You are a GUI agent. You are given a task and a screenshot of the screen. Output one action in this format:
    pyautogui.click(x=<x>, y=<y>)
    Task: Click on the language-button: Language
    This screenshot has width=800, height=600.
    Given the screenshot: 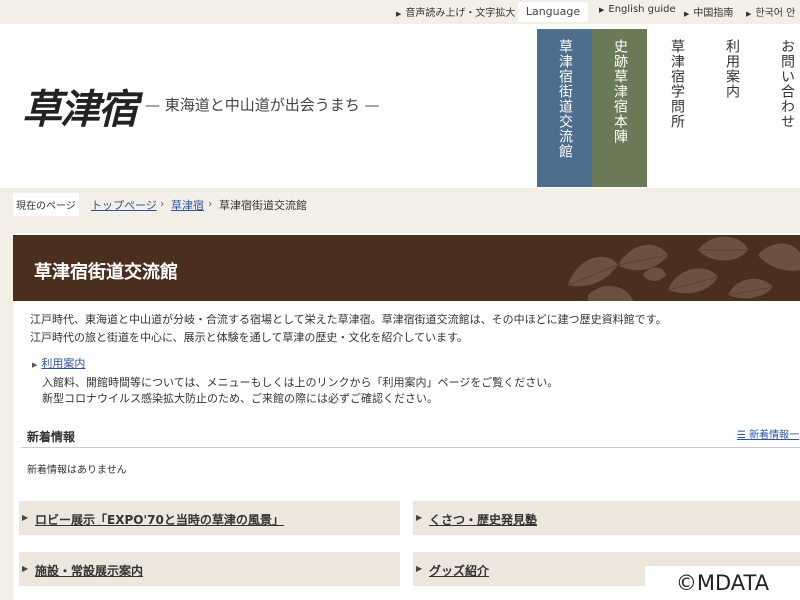 What is the action you would take?
    pyautogui.click(x=553, y=12)
    